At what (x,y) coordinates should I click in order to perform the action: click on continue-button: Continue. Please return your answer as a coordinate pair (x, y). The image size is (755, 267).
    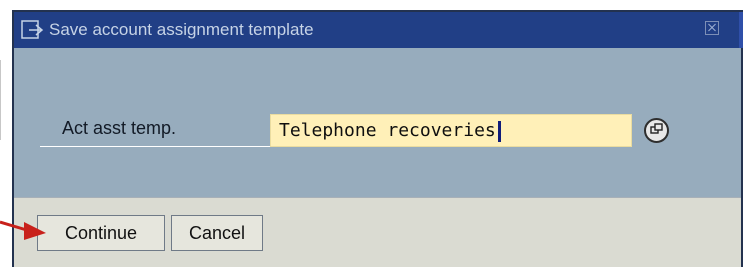
    Looking at the image, I should click on (101, 233).